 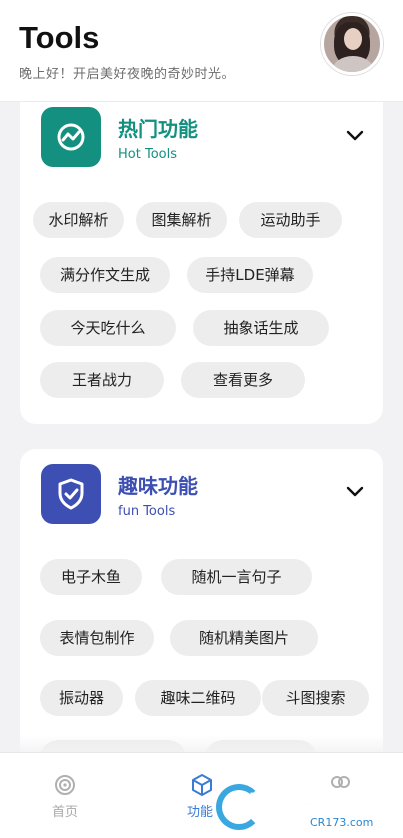 I want to click on avatar-face, so click(x=353, y=39).